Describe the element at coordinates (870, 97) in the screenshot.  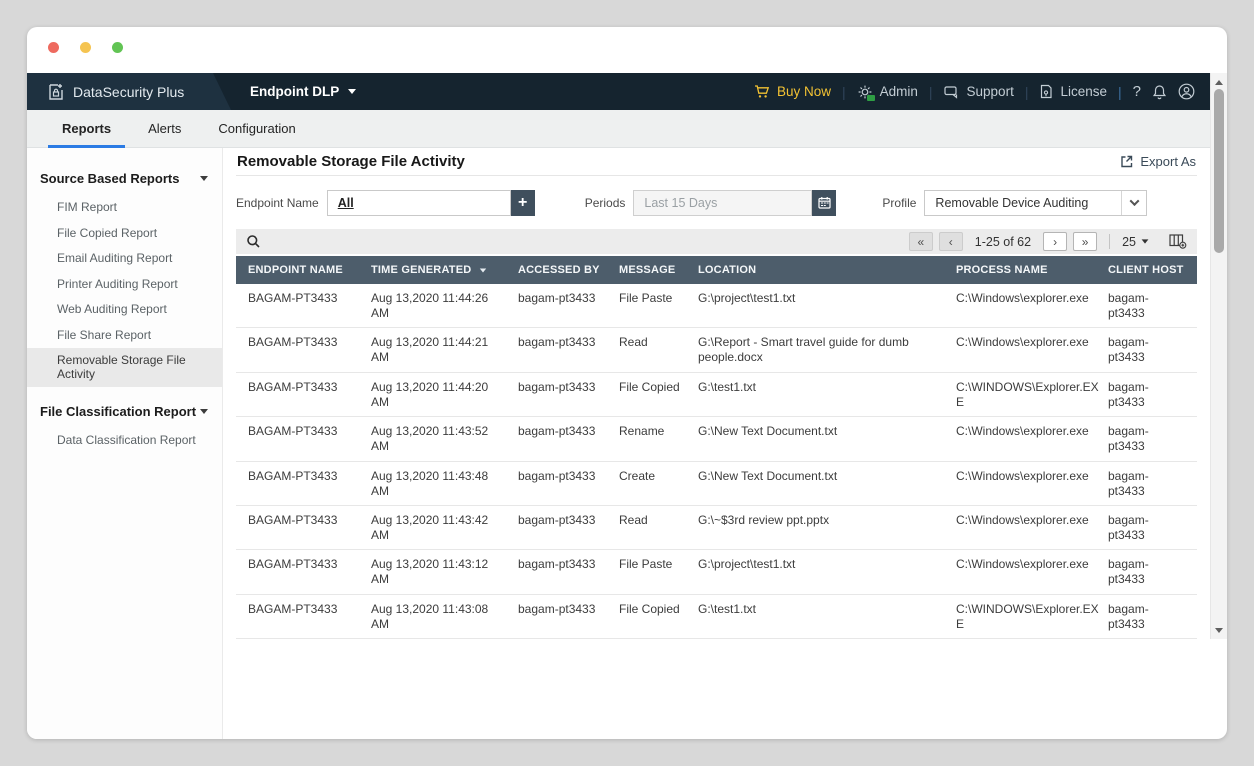
I see `admin-badge` at that location.